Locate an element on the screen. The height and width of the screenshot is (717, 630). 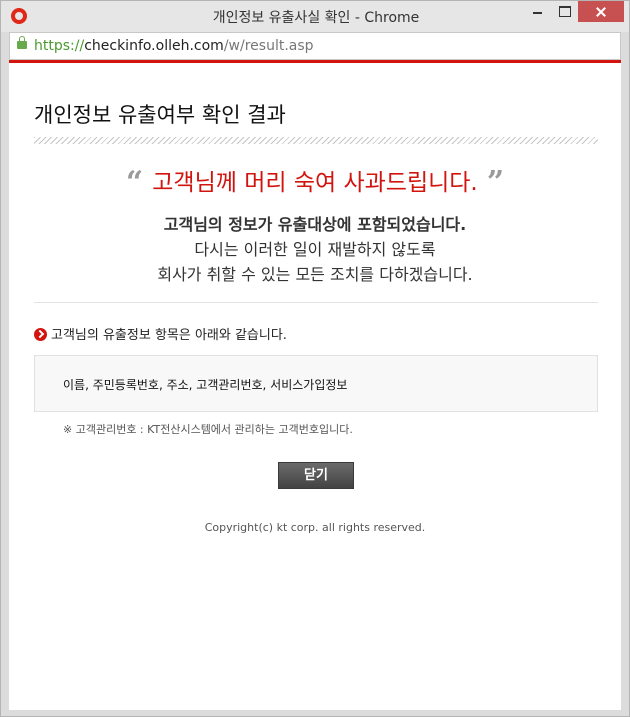
customer-number-note: ※ 고객관리번호 : KT전산시스템에서 관리하는 고객번호입니다. is located at coordinates (208, 429).